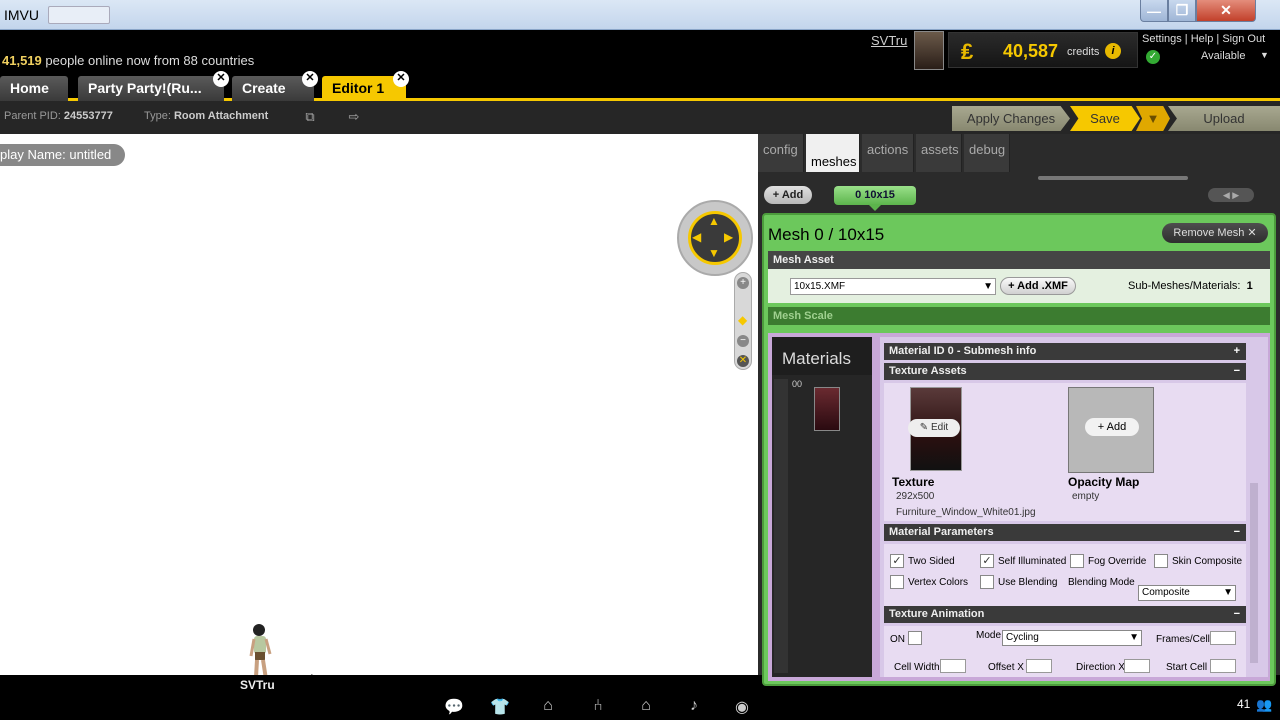 This screenshot has height=720, width=1280. Describe the element at coordinates (1113, 51) in the screenshot. I see `info-icon: i` at that location.